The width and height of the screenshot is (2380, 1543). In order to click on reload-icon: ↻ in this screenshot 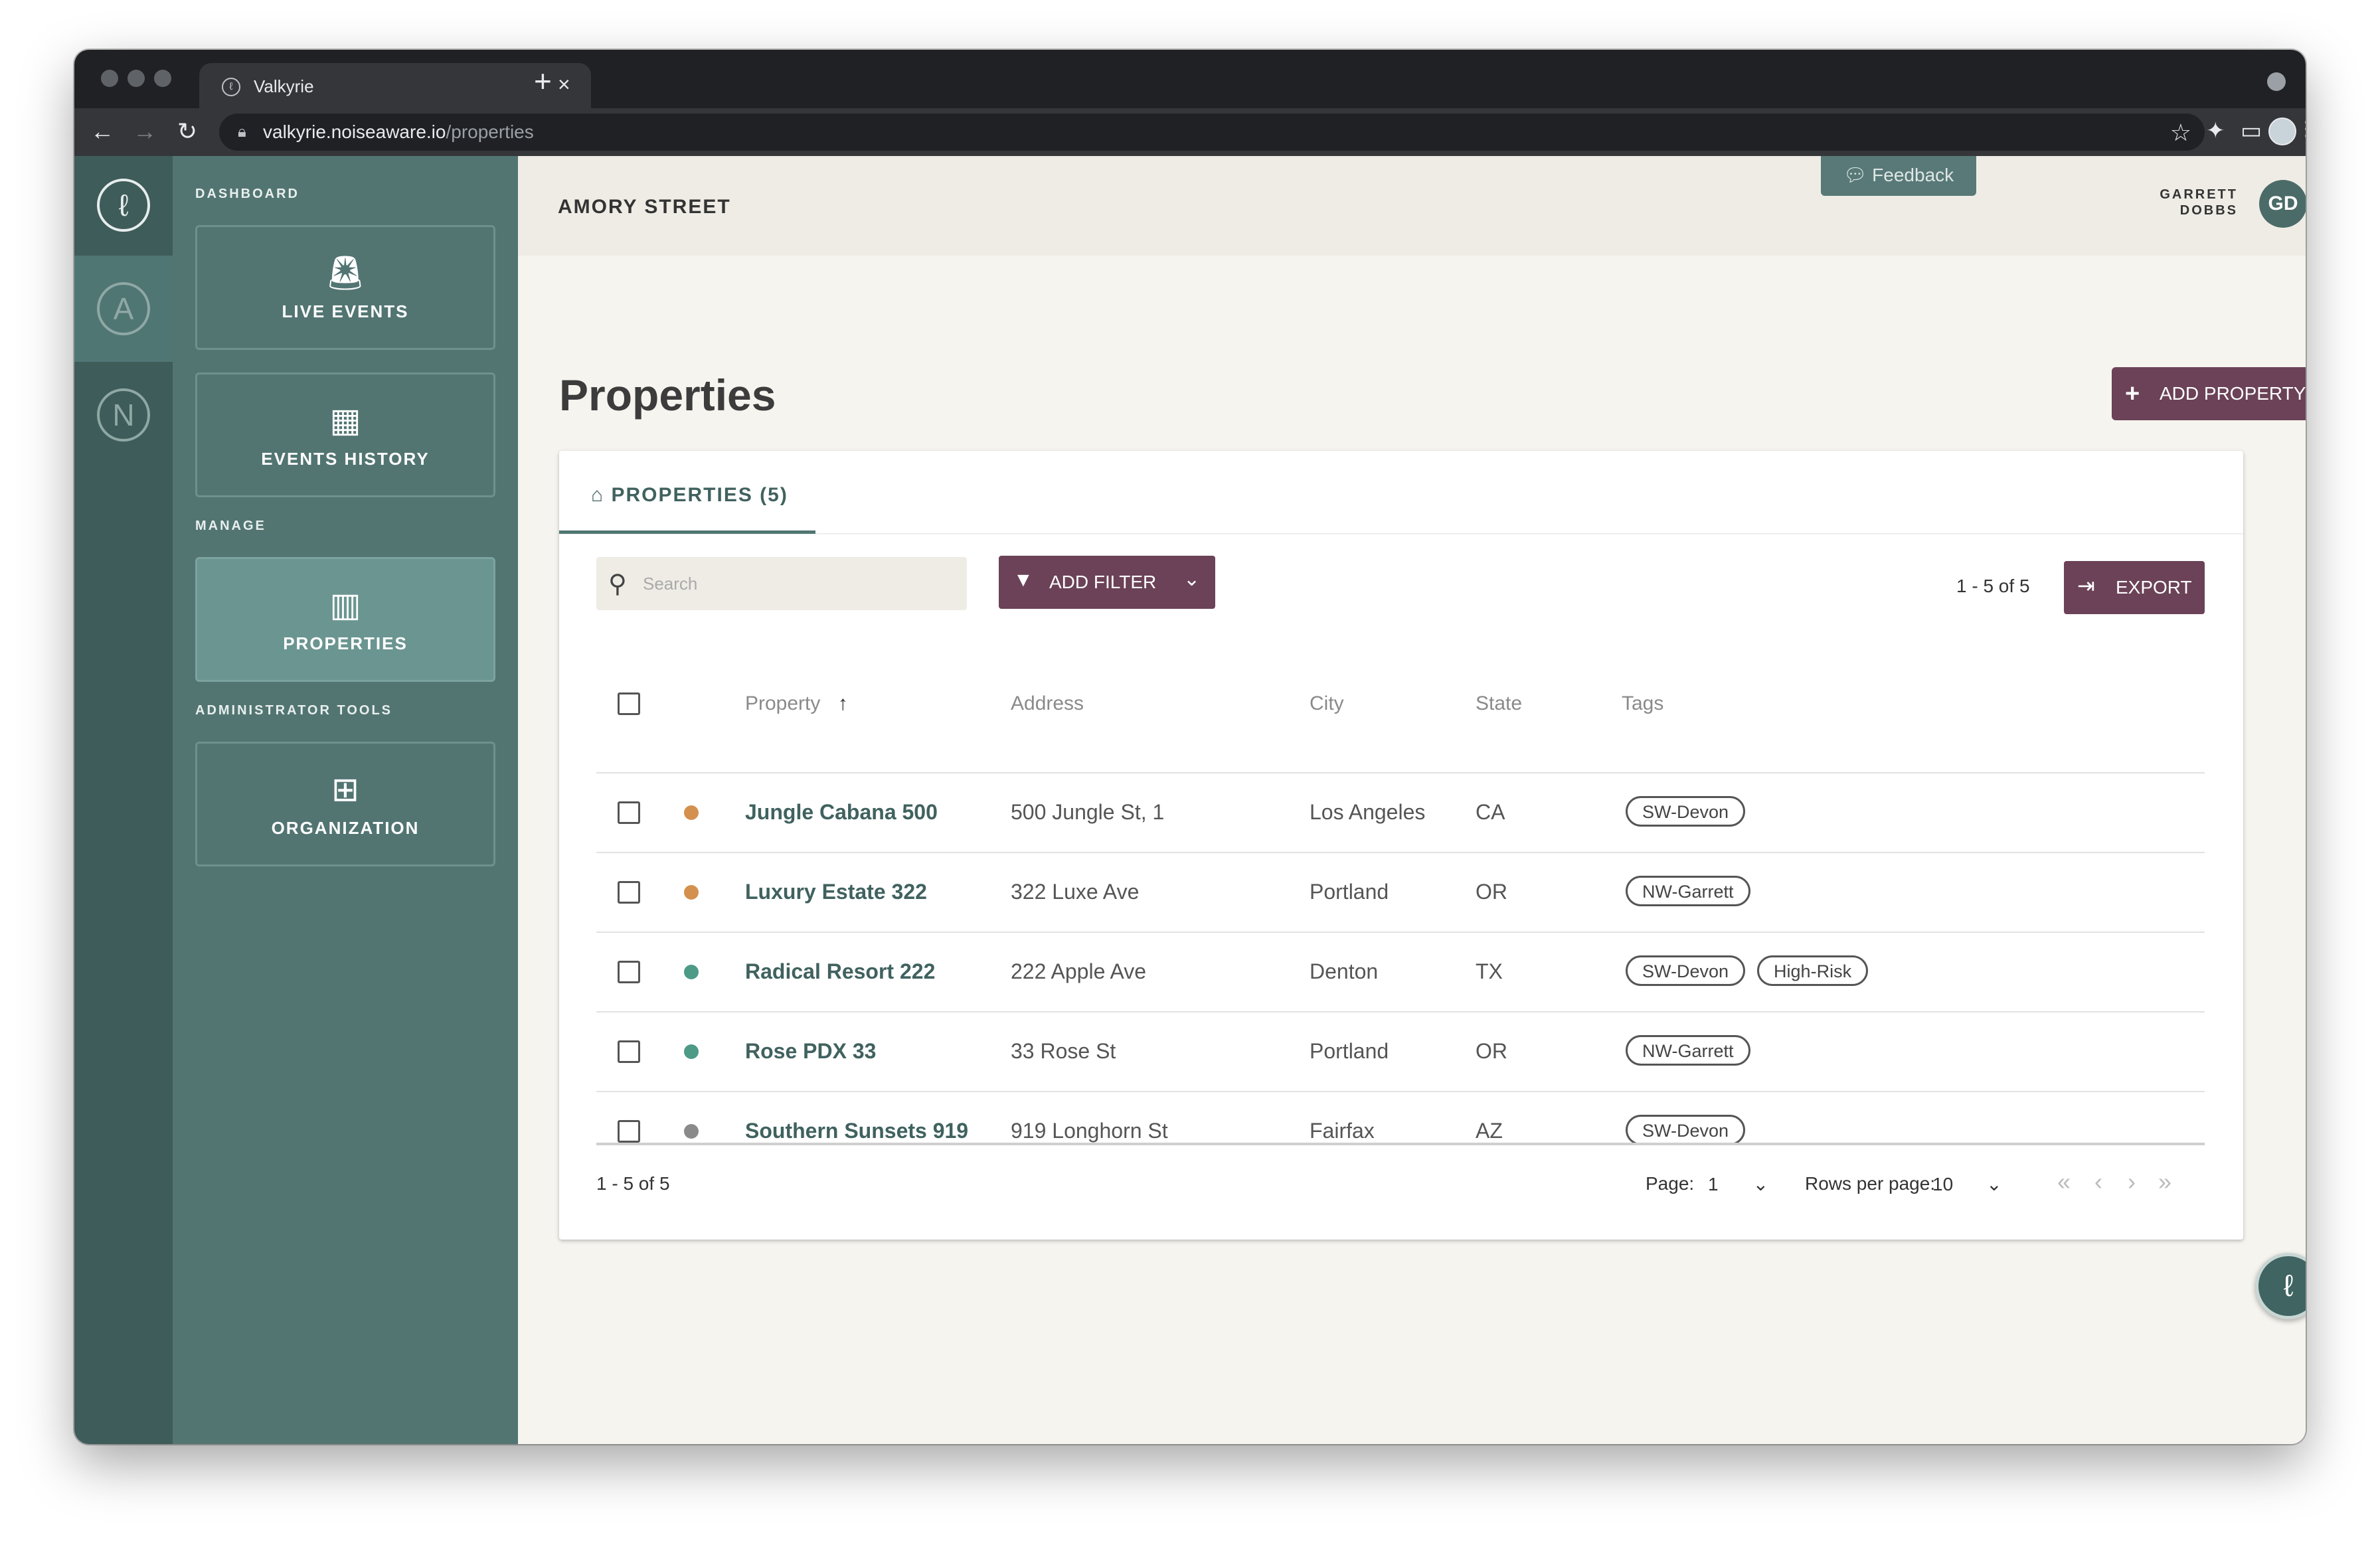, I will do `click(187, 131)`.